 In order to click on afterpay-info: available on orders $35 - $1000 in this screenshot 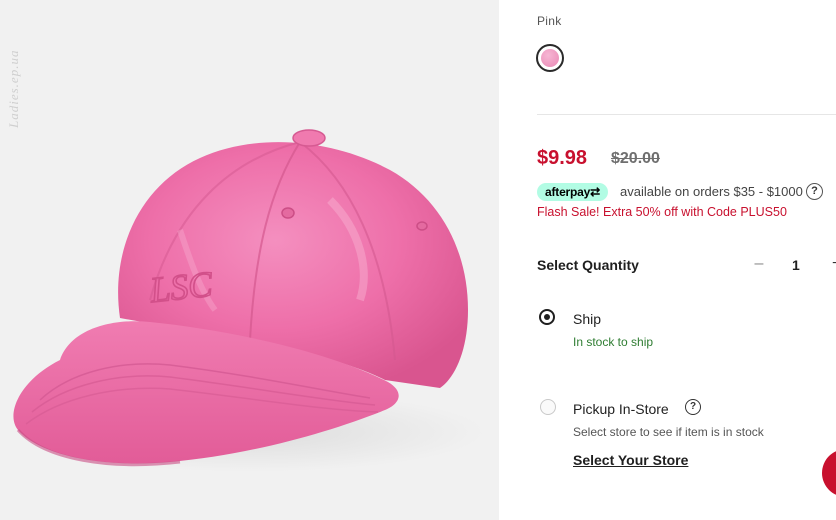, I will do `click(711, 191)`.